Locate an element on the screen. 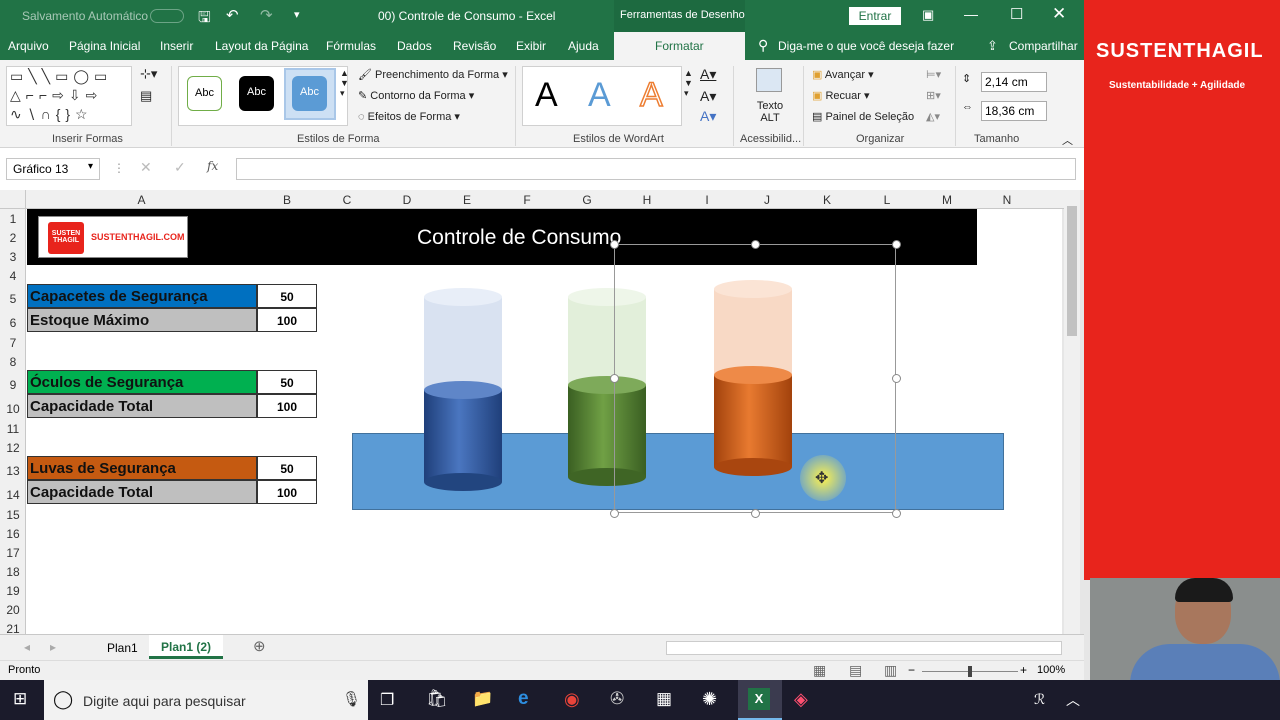 The image size is (1280, 720). recorder-icon: ◈ is located at coordinates (801, 699).